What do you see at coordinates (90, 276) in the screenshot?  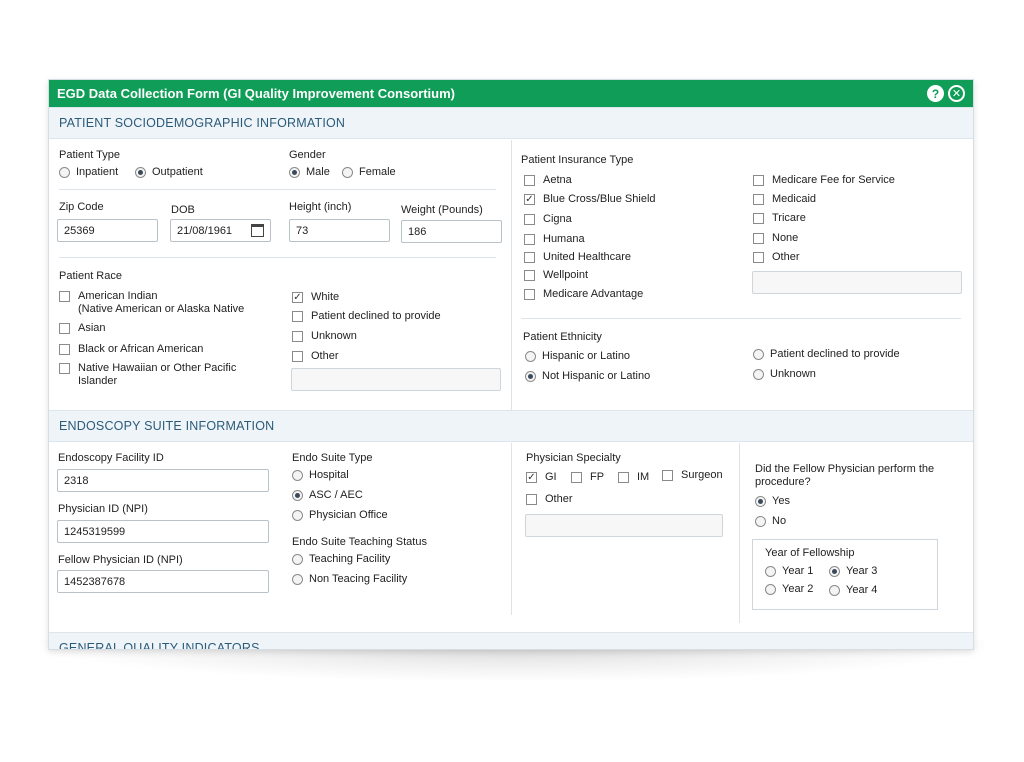 I see `race-label: Patient Race` at bounding box center [90, 276].